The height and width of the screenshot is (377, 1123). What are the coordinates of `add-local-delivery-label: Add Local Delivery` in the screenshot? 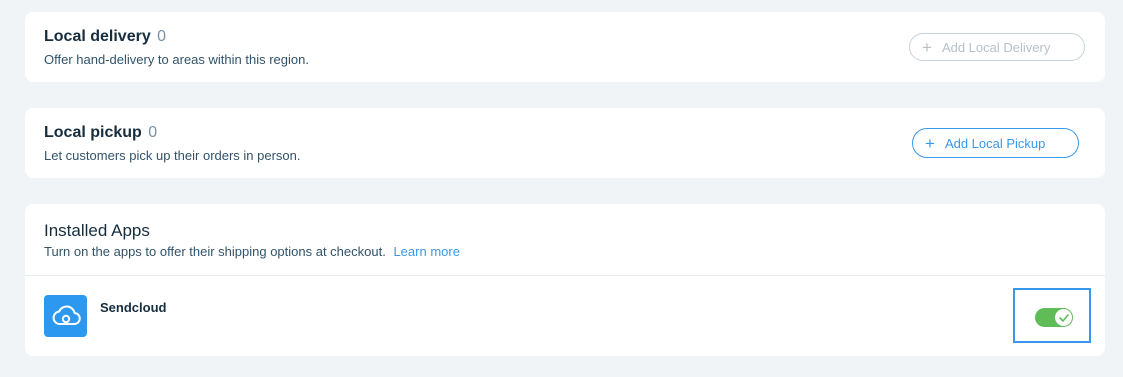 It's located at (996, 47).